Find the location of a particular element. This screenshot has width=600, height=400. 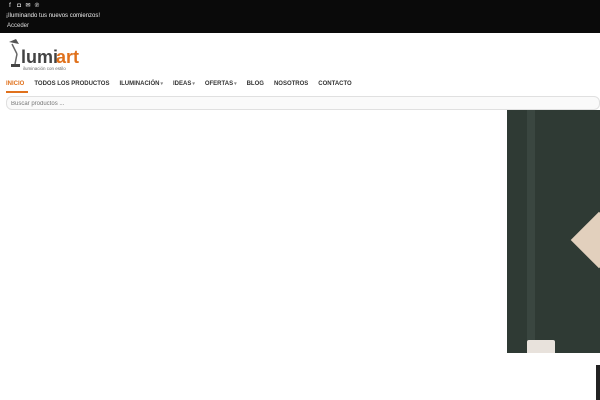

brand-name-suffix: art is located at coordinates (67, 57).